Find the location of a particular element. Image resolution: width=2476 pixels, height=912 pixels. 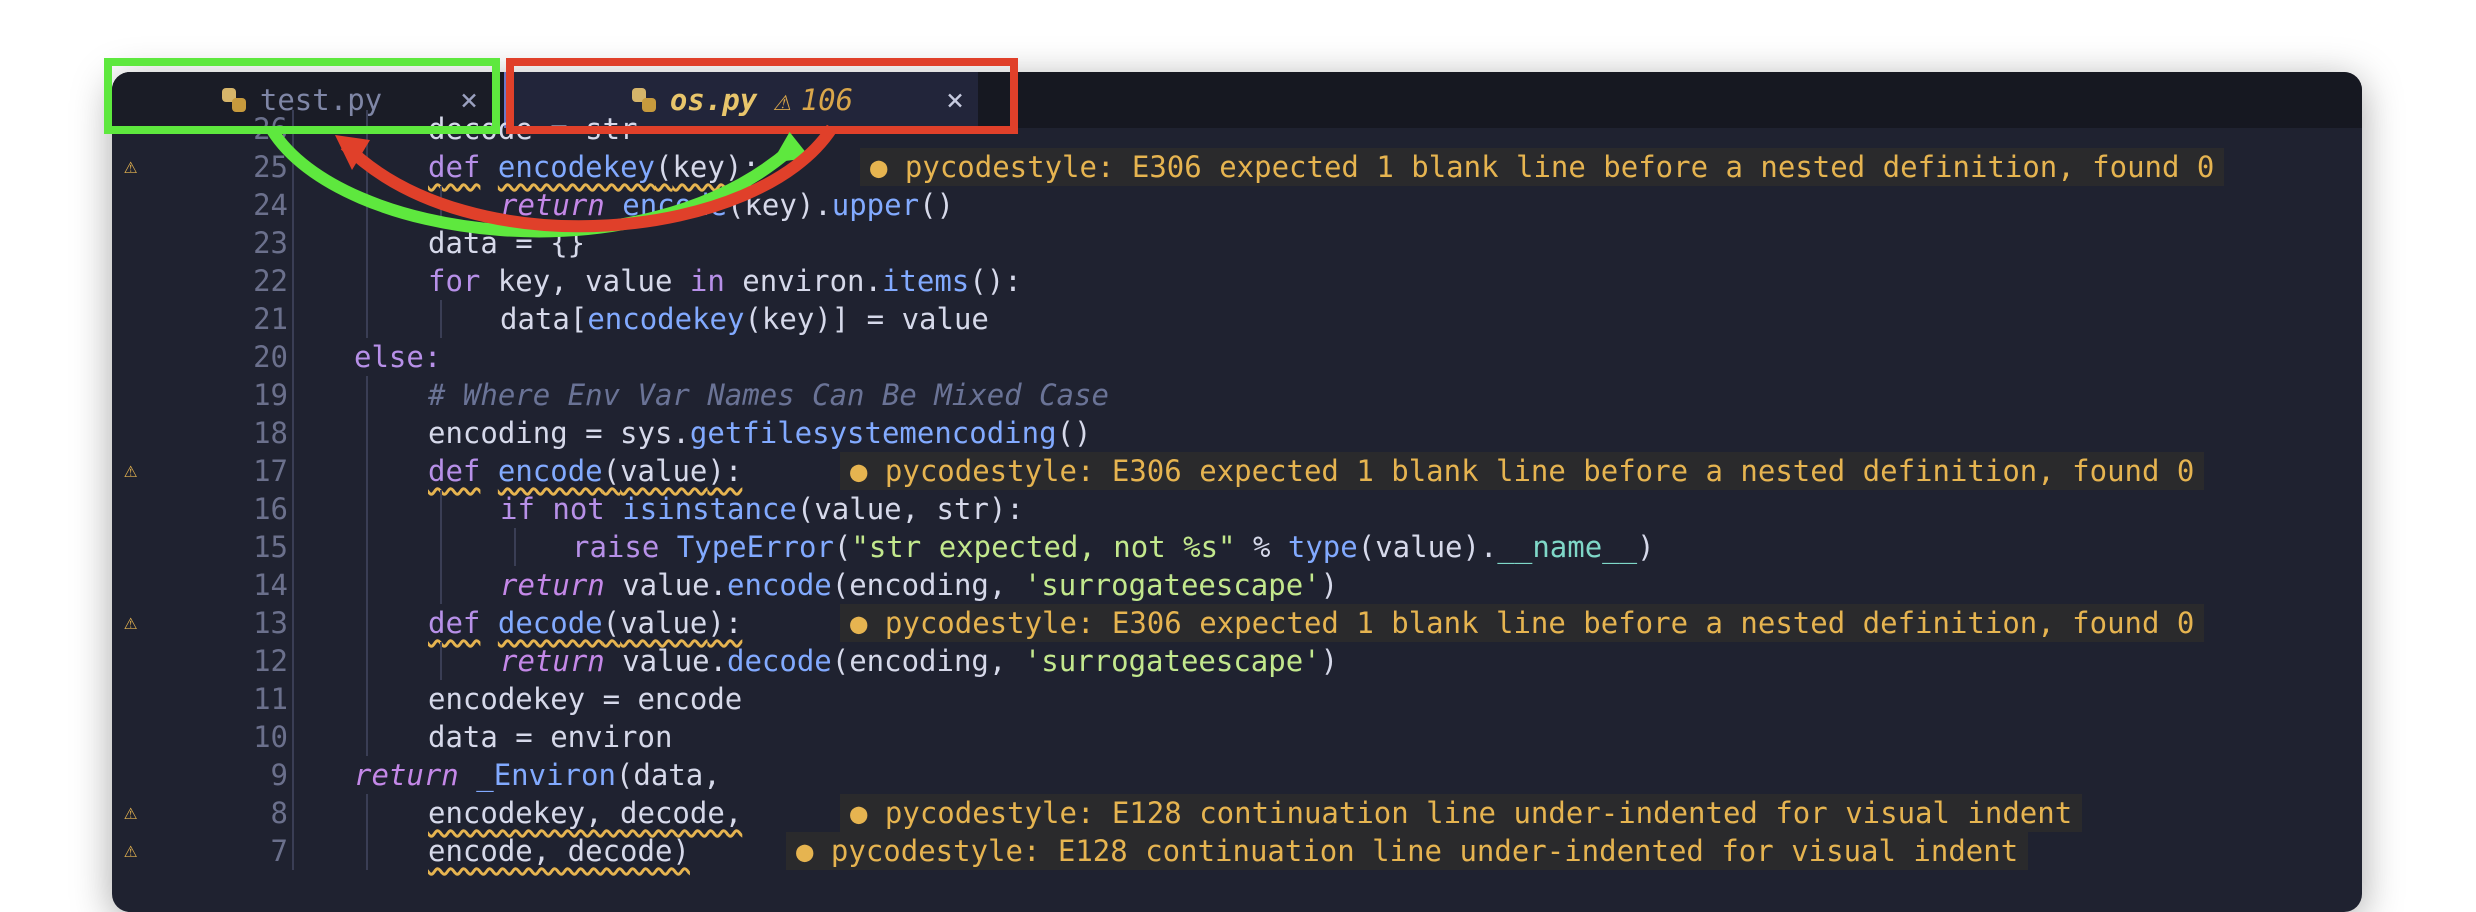

code-text: () is located at coordinates (1074, 433).